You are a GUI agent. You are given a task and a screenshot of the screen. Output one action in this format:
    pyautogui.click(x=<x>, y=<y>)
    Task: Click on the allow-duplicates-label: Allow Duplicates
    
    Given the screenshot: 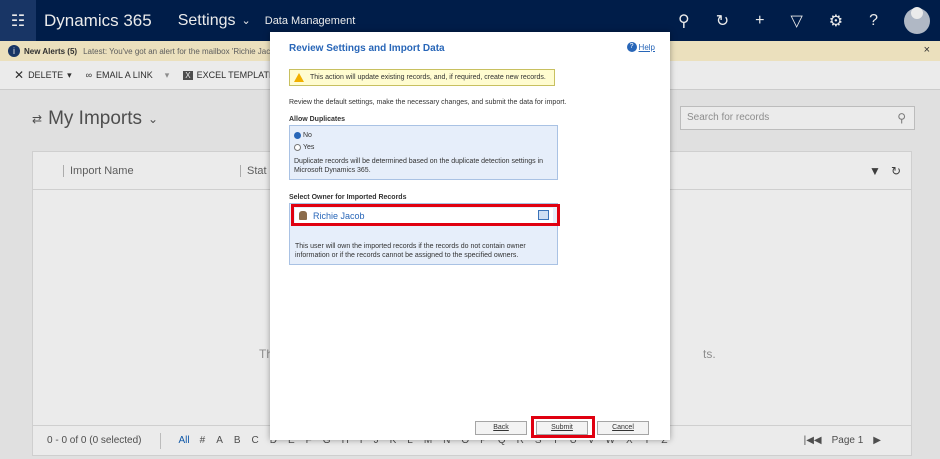 What is the action you would take?
    pyautogui.click(x=317, y=119)
    